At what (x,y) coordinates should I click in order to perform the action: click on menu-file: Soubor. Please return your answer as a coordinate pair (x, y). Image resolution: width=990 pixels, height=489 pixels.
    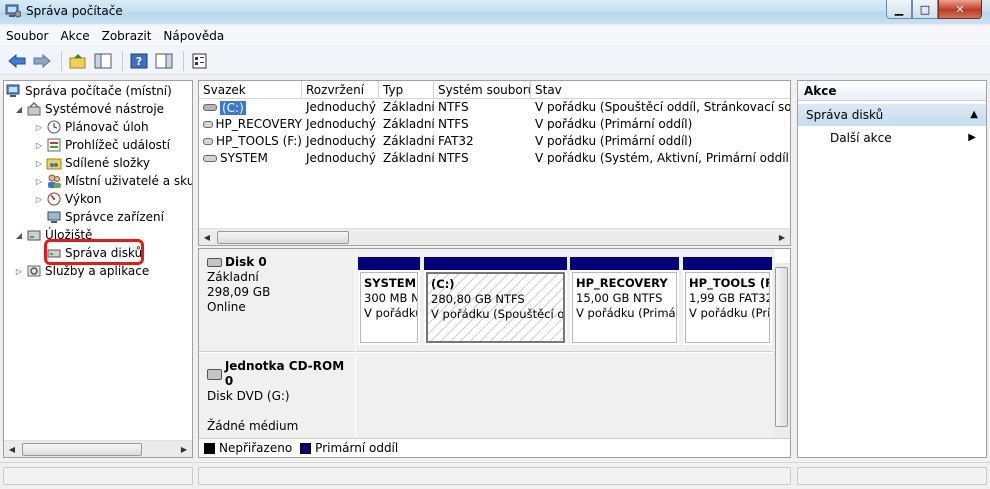
    Looking at the image, I should click on (27, 36).